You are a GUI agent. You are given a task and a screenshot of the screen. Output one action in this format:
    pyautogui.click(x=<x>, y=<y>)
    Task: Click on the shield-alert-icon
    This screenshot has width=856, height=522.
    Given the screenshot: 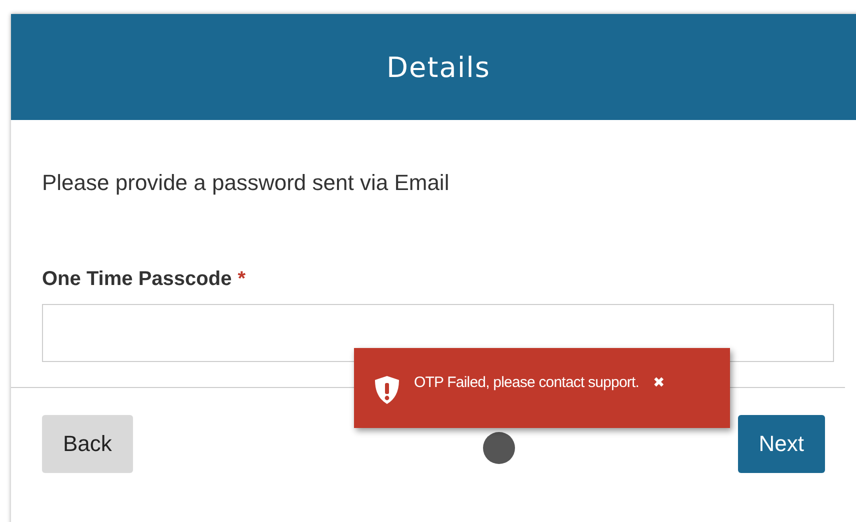 What is the action you would take?
    pyautogui.click(x=387, y=390)
    